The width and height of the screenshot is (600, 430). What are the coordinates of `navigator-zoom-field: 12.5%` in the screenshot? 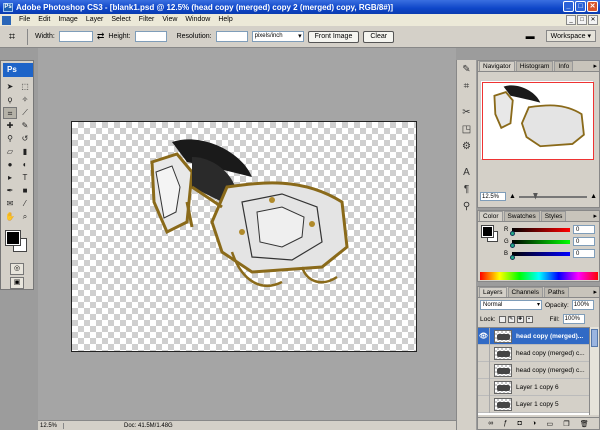 It's located at (493, 196).